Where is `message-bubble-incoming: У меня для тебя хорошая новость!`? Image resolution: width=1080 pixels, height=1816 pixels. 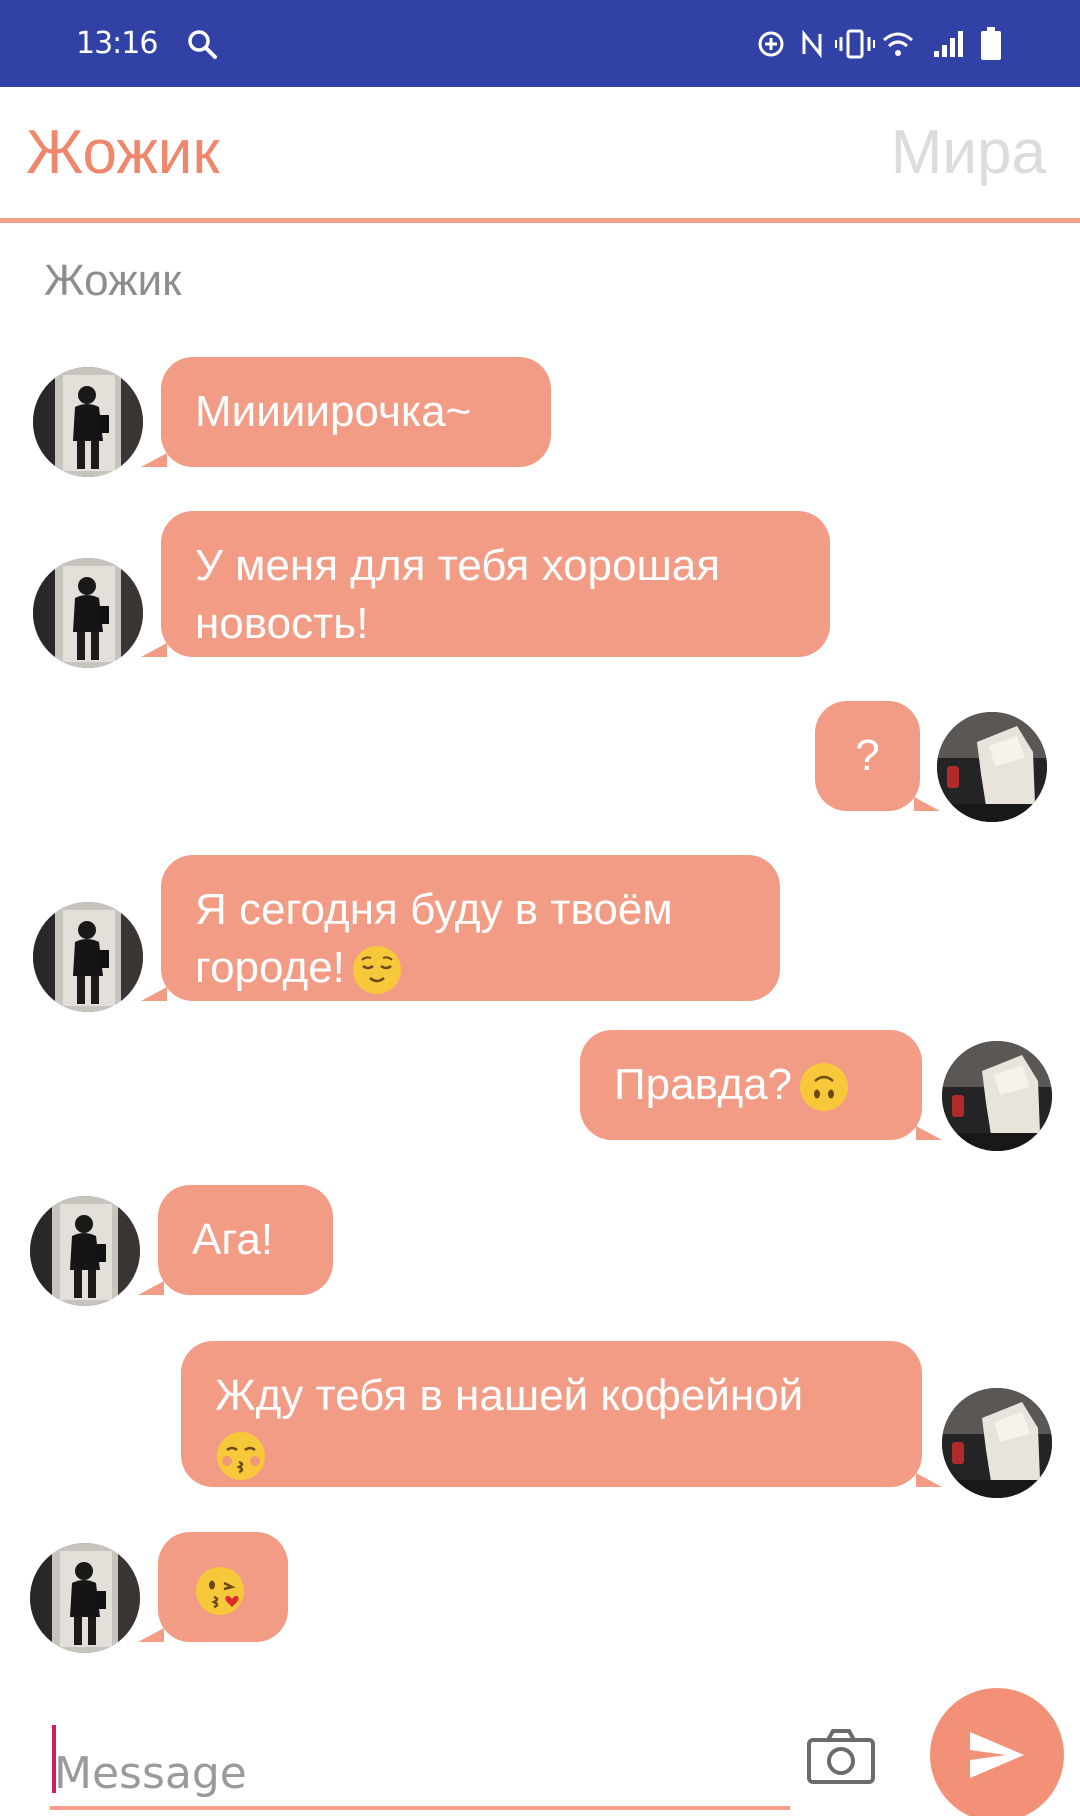
message-bubble-incoming: У меня для тебя хорошая новость! is located at coordinates (485, 584).